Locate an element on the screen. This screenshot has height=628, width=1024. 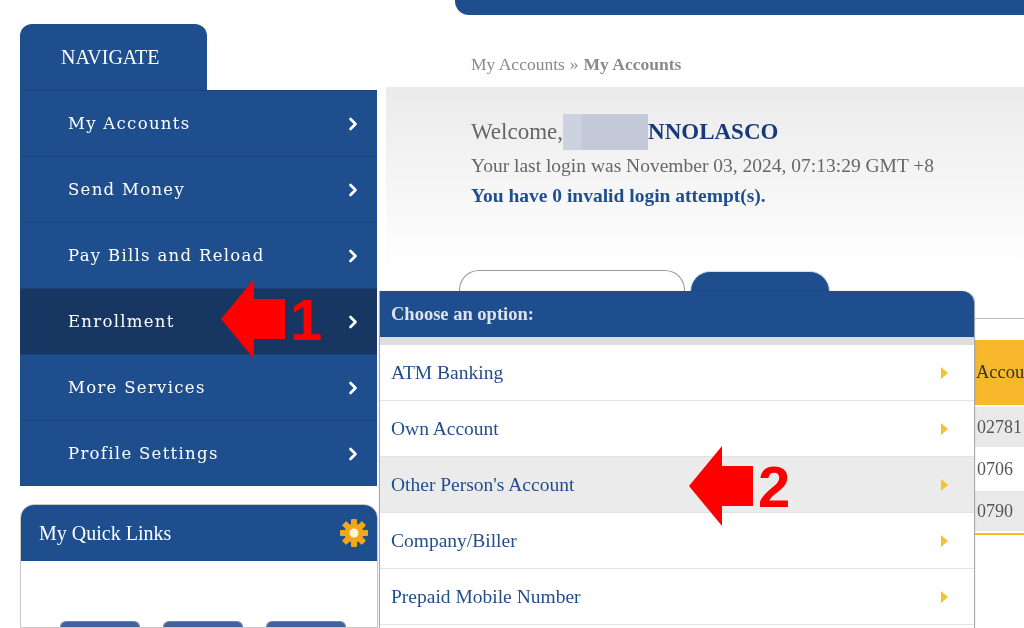
menu-item: Company/Biller is located at coordinates (677, 541).